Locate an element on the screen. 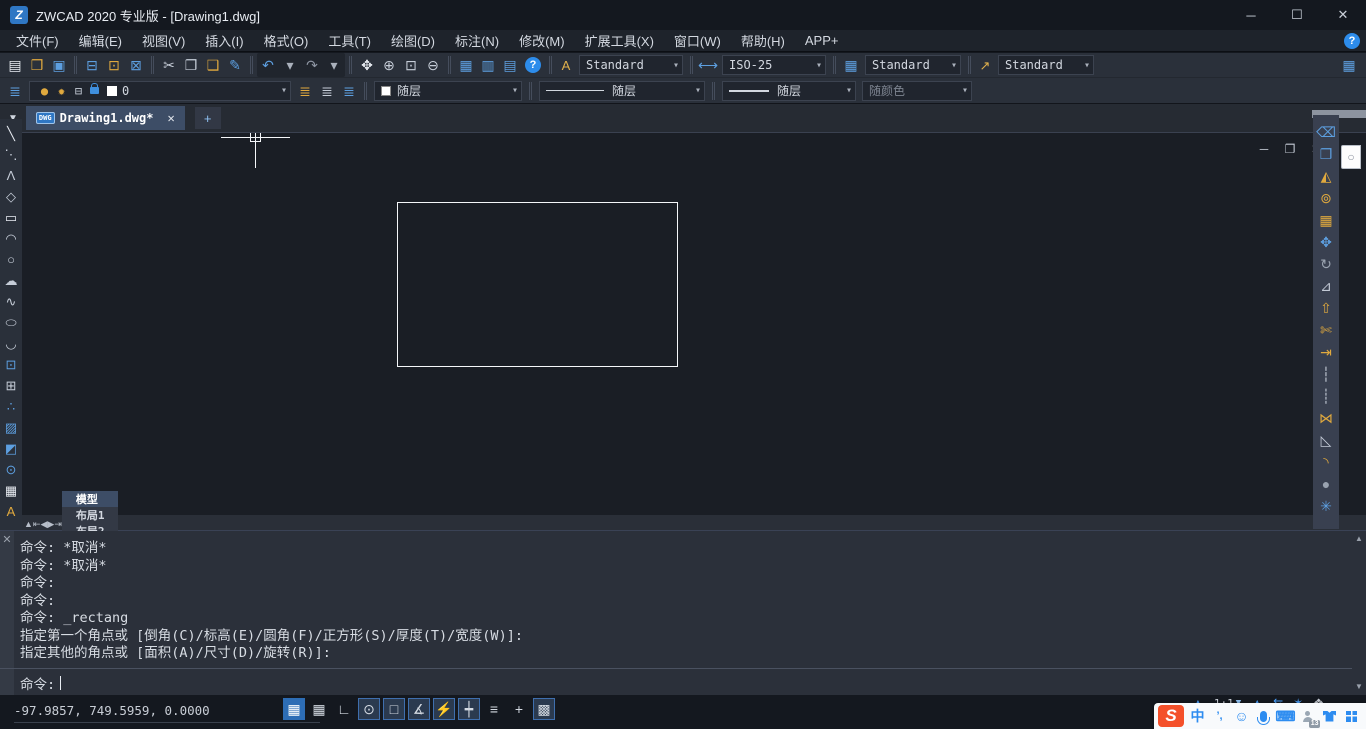 Image resolution: width=1366 pixels, height=729 pixels. table-style-combo: Standard ▾ is located at coordinates (913, 65).